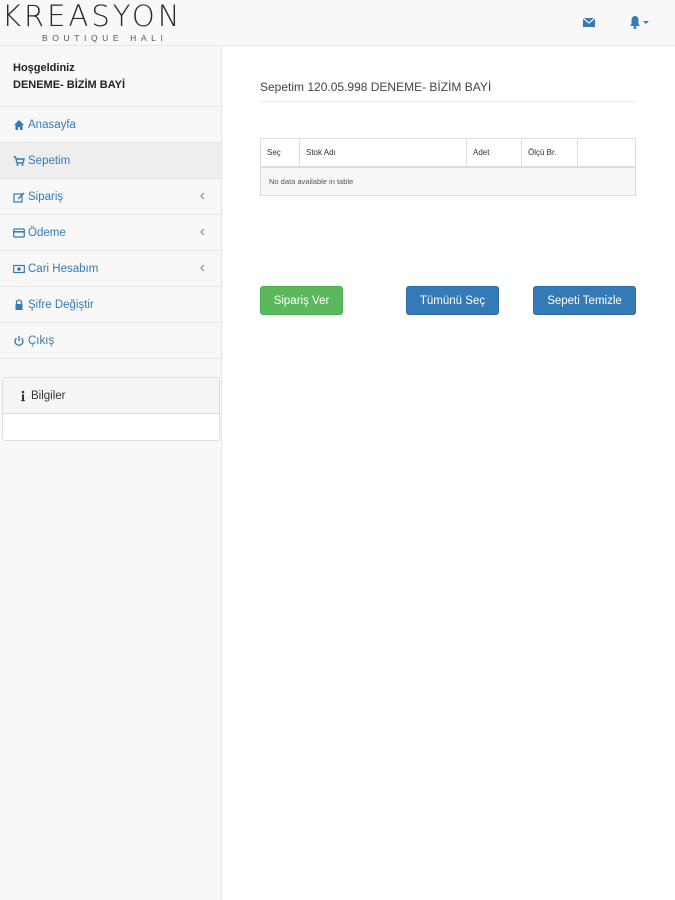 Image resolution: width=675 pixels, height=900 pixels. I want to click on home-icon, so click(19, 124).